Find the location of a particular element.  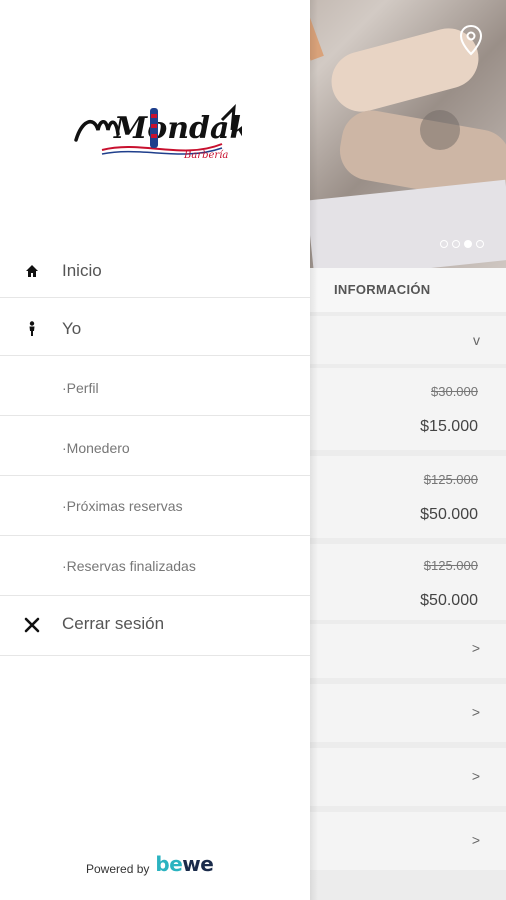

location-pin-icon is located at coordinates (471, 40).